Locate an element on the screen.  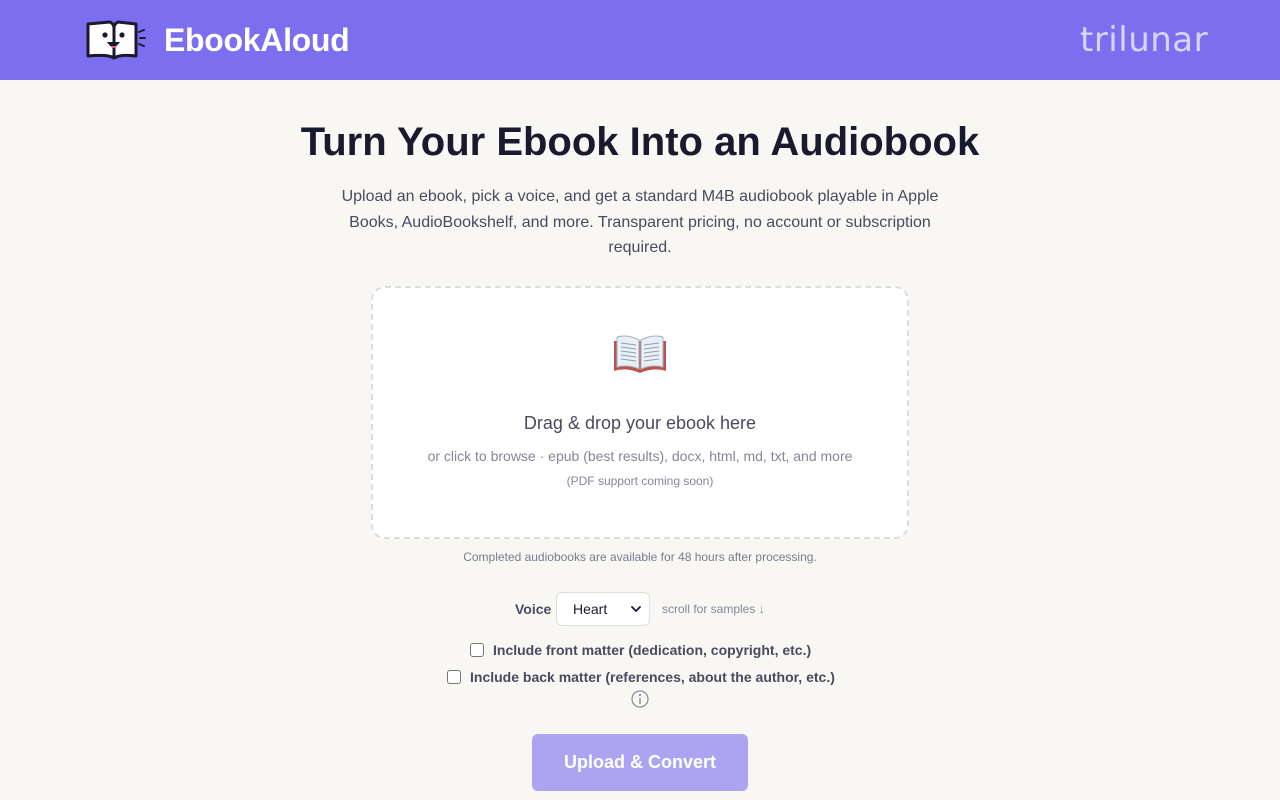
brand-logo: trilunar is located at coordinates (1144, 40).